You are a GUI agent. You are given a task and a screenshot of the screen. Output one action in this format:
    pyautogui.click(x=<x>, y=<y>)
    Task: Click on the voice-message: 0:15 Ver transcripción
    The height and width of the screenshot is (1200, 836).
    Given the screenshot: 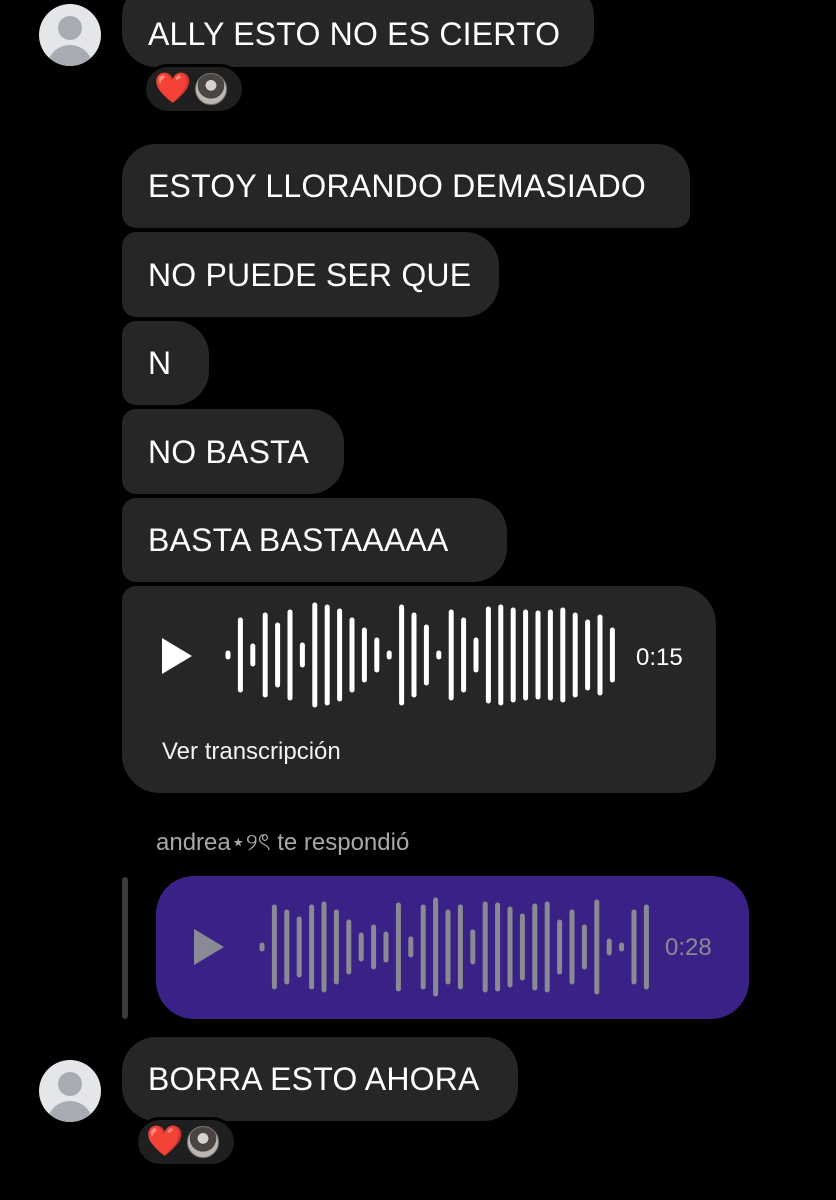 What is the action you would take?
    pyautogui.click(x=419, y=689)
    